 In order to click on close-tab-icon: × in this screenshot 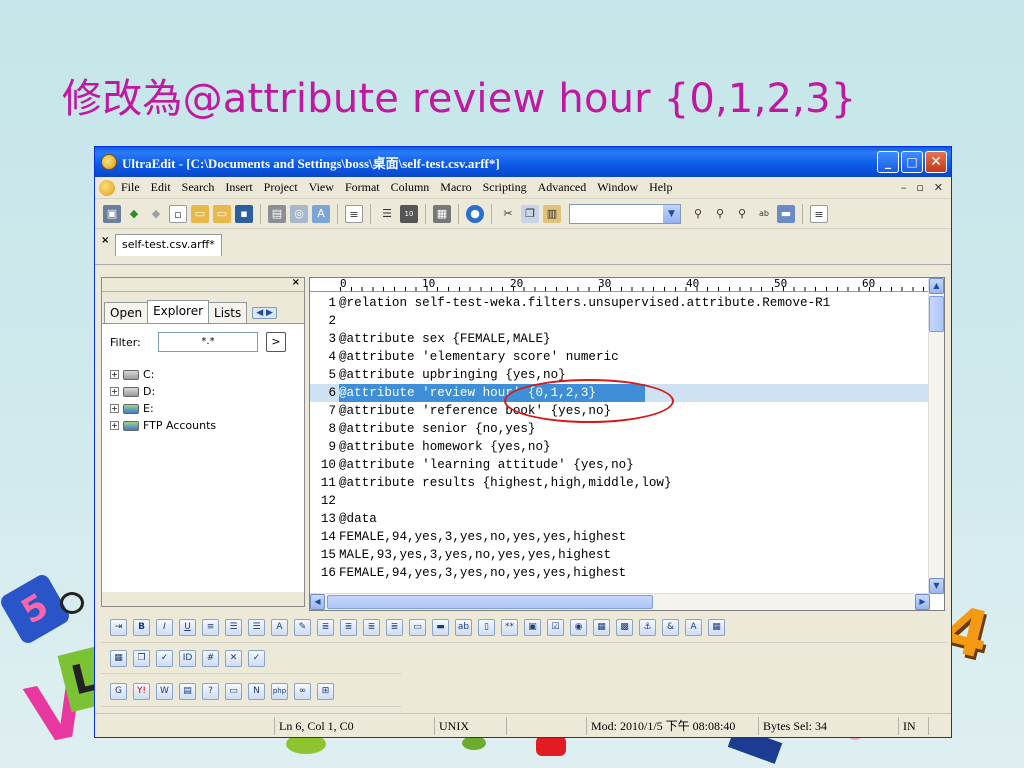, I will do `click(105, 240)`.